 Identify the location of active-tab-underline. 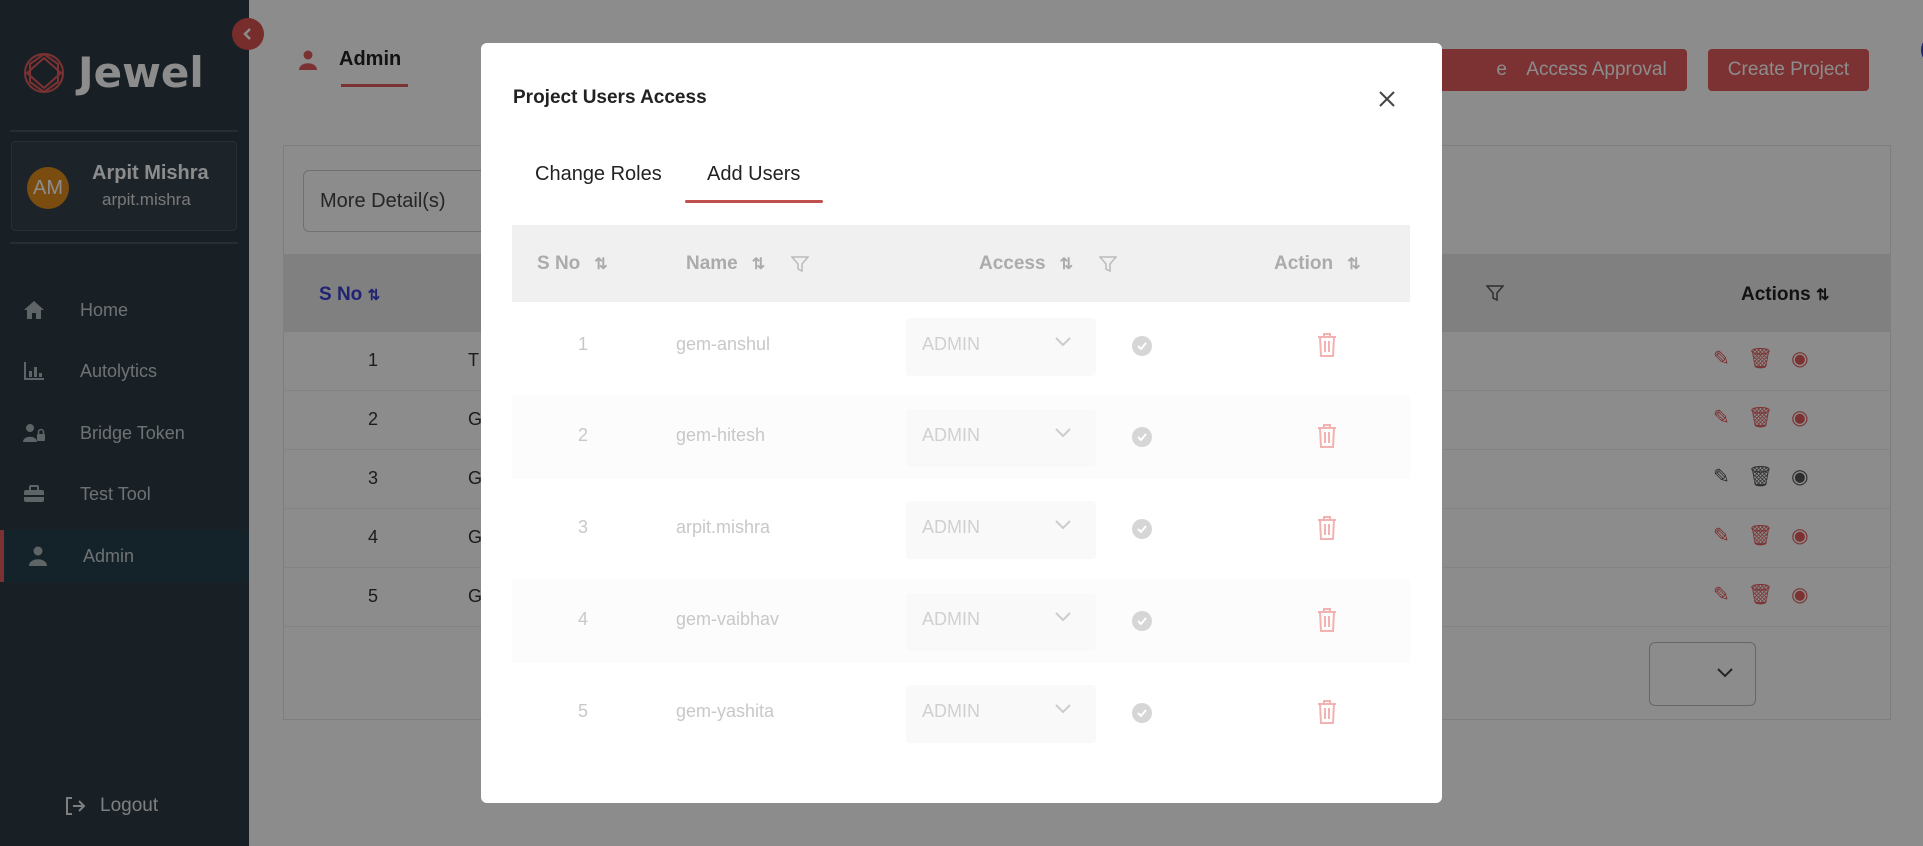
(754, 201).